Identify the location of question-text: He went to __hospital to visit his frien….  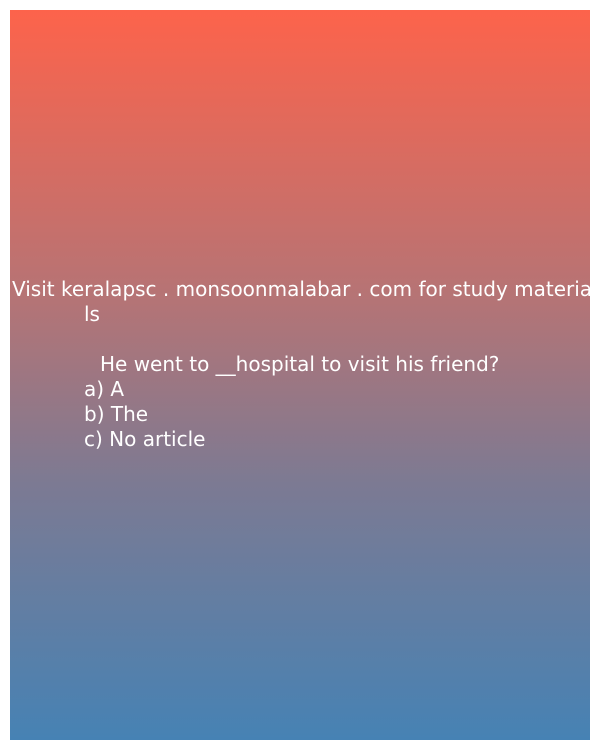
(300, 364).